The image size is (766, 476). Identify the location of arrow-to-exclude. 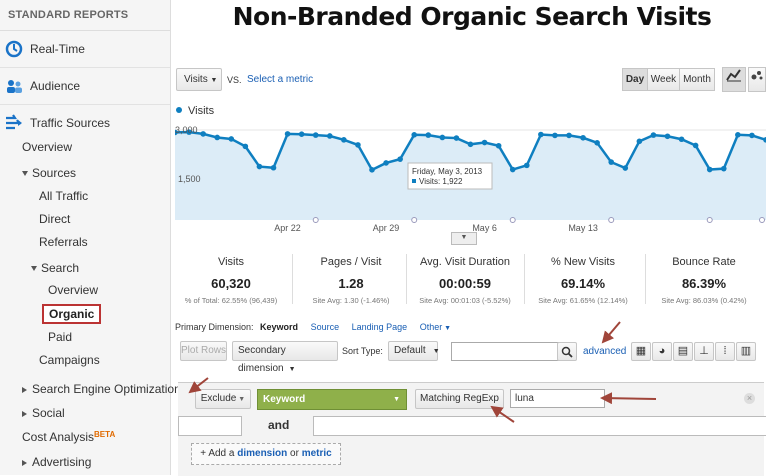
(198, 385).